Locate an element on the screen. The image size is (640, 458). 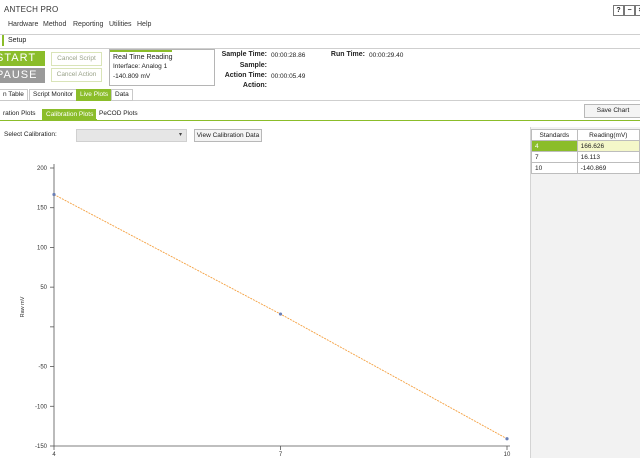
y-tick-label: -150 is located at coordinates (41, 447).